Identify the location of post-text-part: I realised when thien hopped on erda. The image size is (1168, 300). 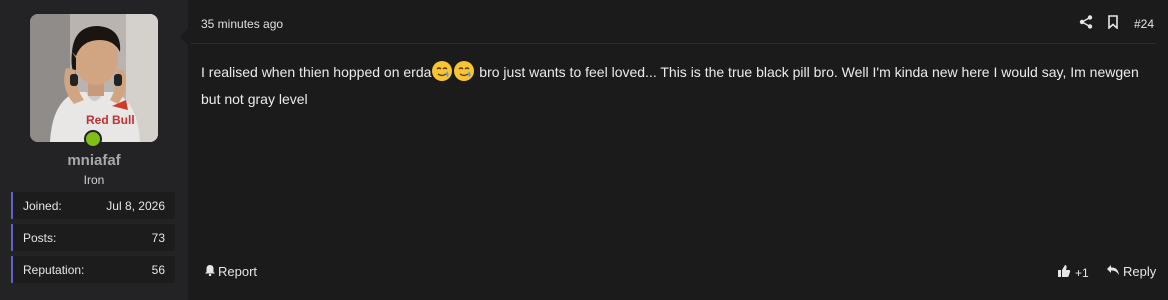
(316, 72).